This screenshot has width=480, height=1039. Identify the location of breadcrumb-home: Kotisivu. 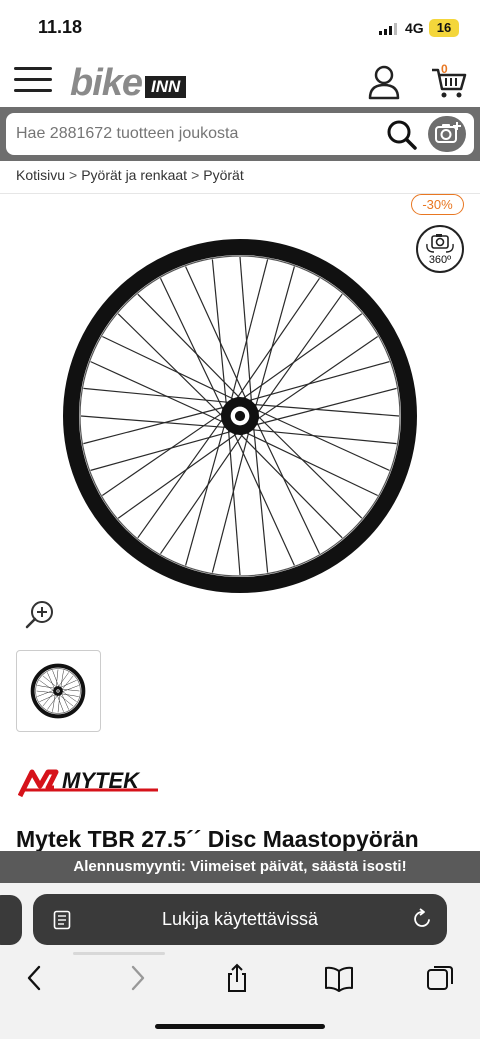
(40, 175).